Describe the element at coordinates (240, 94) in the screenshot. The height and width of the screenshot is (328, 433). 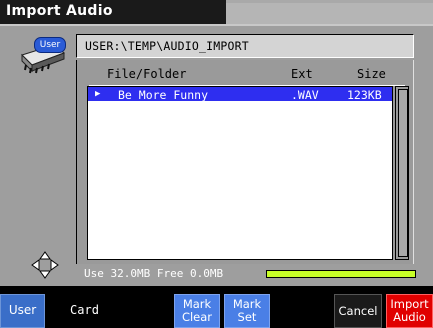
I see `file-row: ▶ Be More Funny .WAV 123KB` at that location.